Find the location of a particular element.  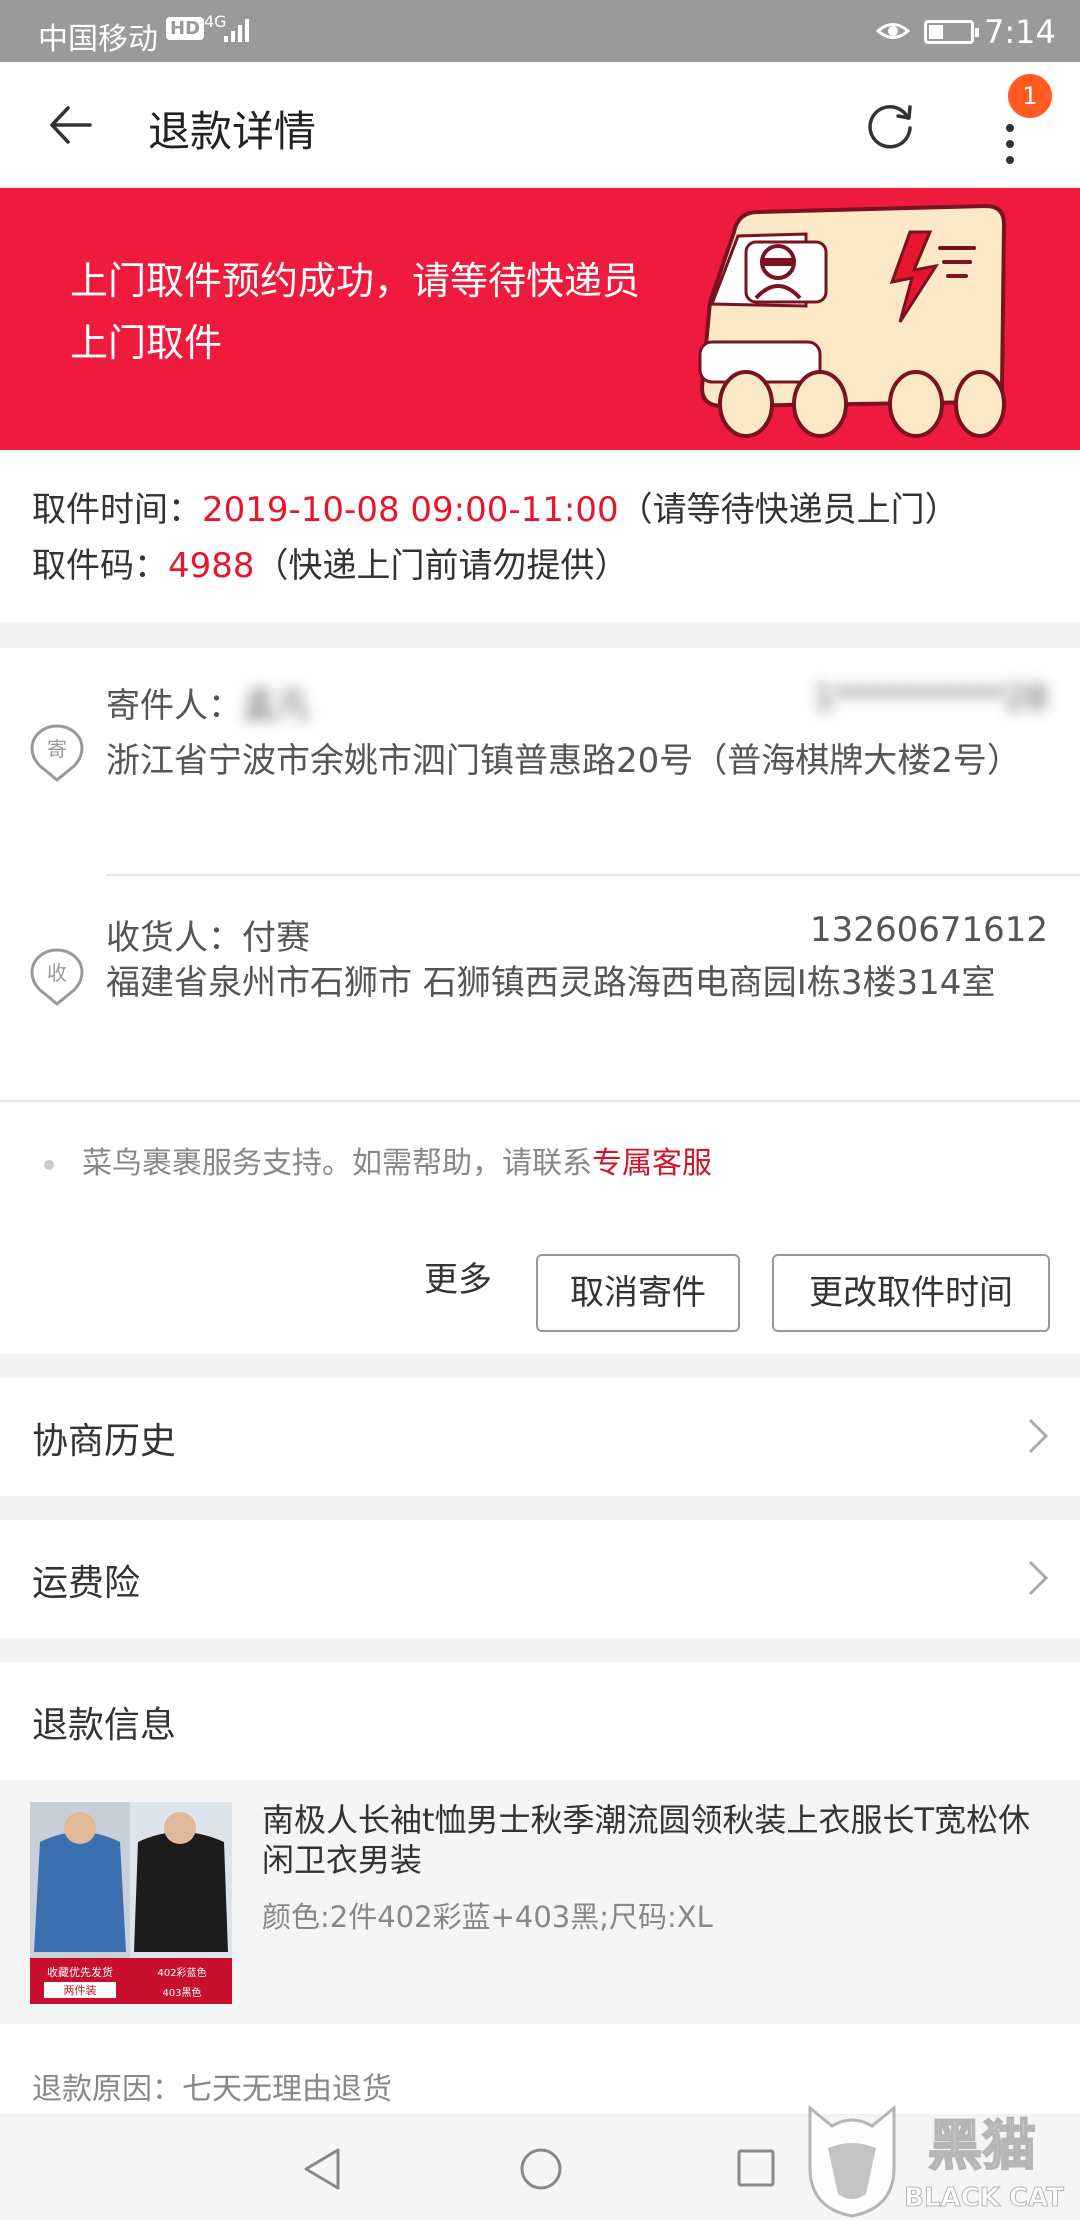

notification-badge: 1 is located at coordinates (1030, 96).